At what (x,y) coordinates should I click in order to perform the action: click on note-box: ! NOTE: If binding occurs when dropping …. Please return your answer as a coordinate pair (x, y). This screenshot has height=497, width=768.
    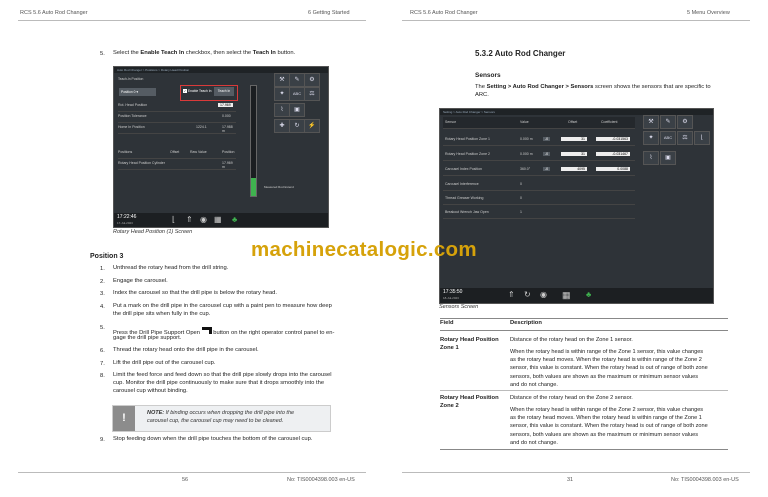
    Looking at the image, I should click on (221, 418).